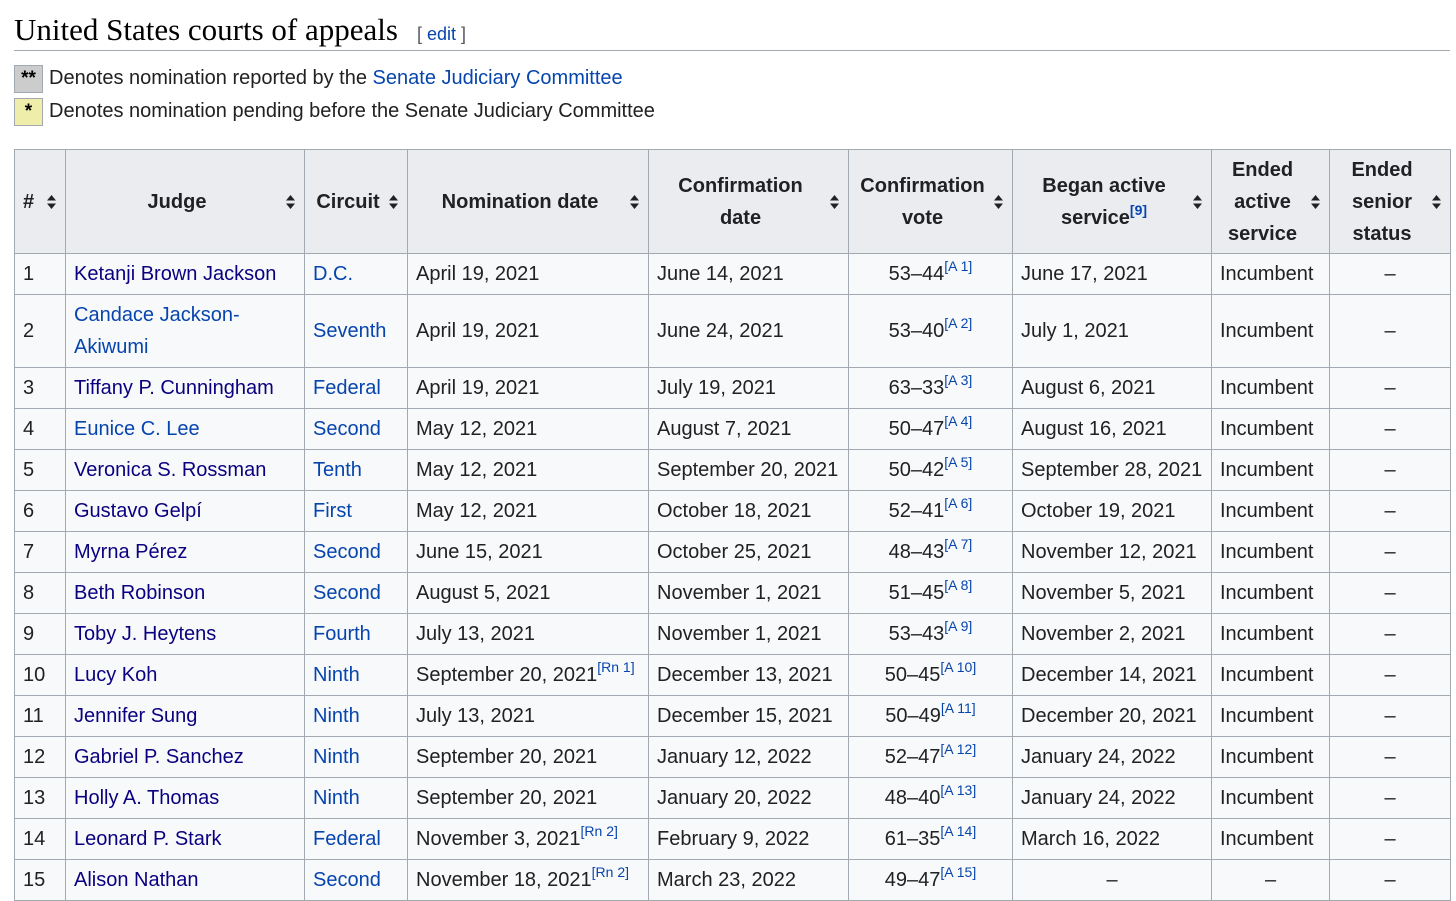  Describe the element at coordinates (748, 511) in the screenshot. I see `confirmation-date: October 18, 2021` at that location.